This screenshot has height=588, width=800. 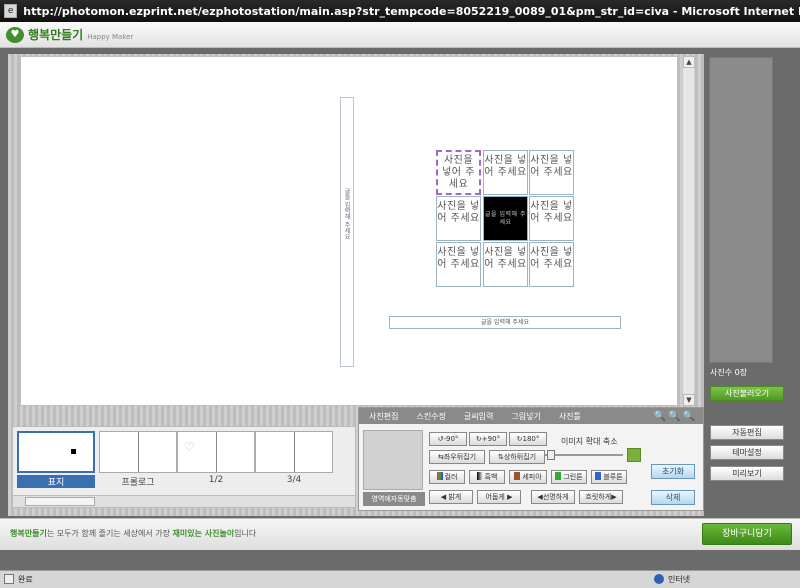 What do you see at coordinates (747, 473) in the screenshot?
I see `preview-button: 미리보기` at bounding box center [747, 473].